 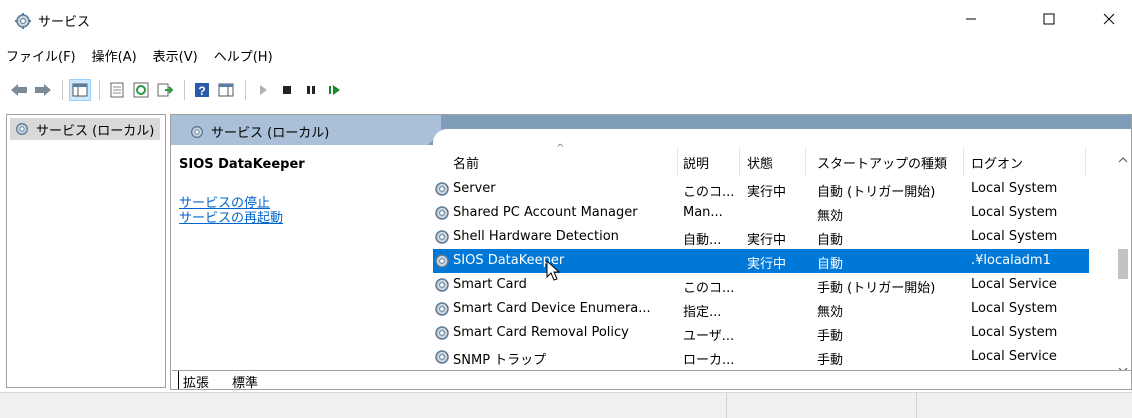 I want to click on window-title: サービス, so click(x=64, y=22).